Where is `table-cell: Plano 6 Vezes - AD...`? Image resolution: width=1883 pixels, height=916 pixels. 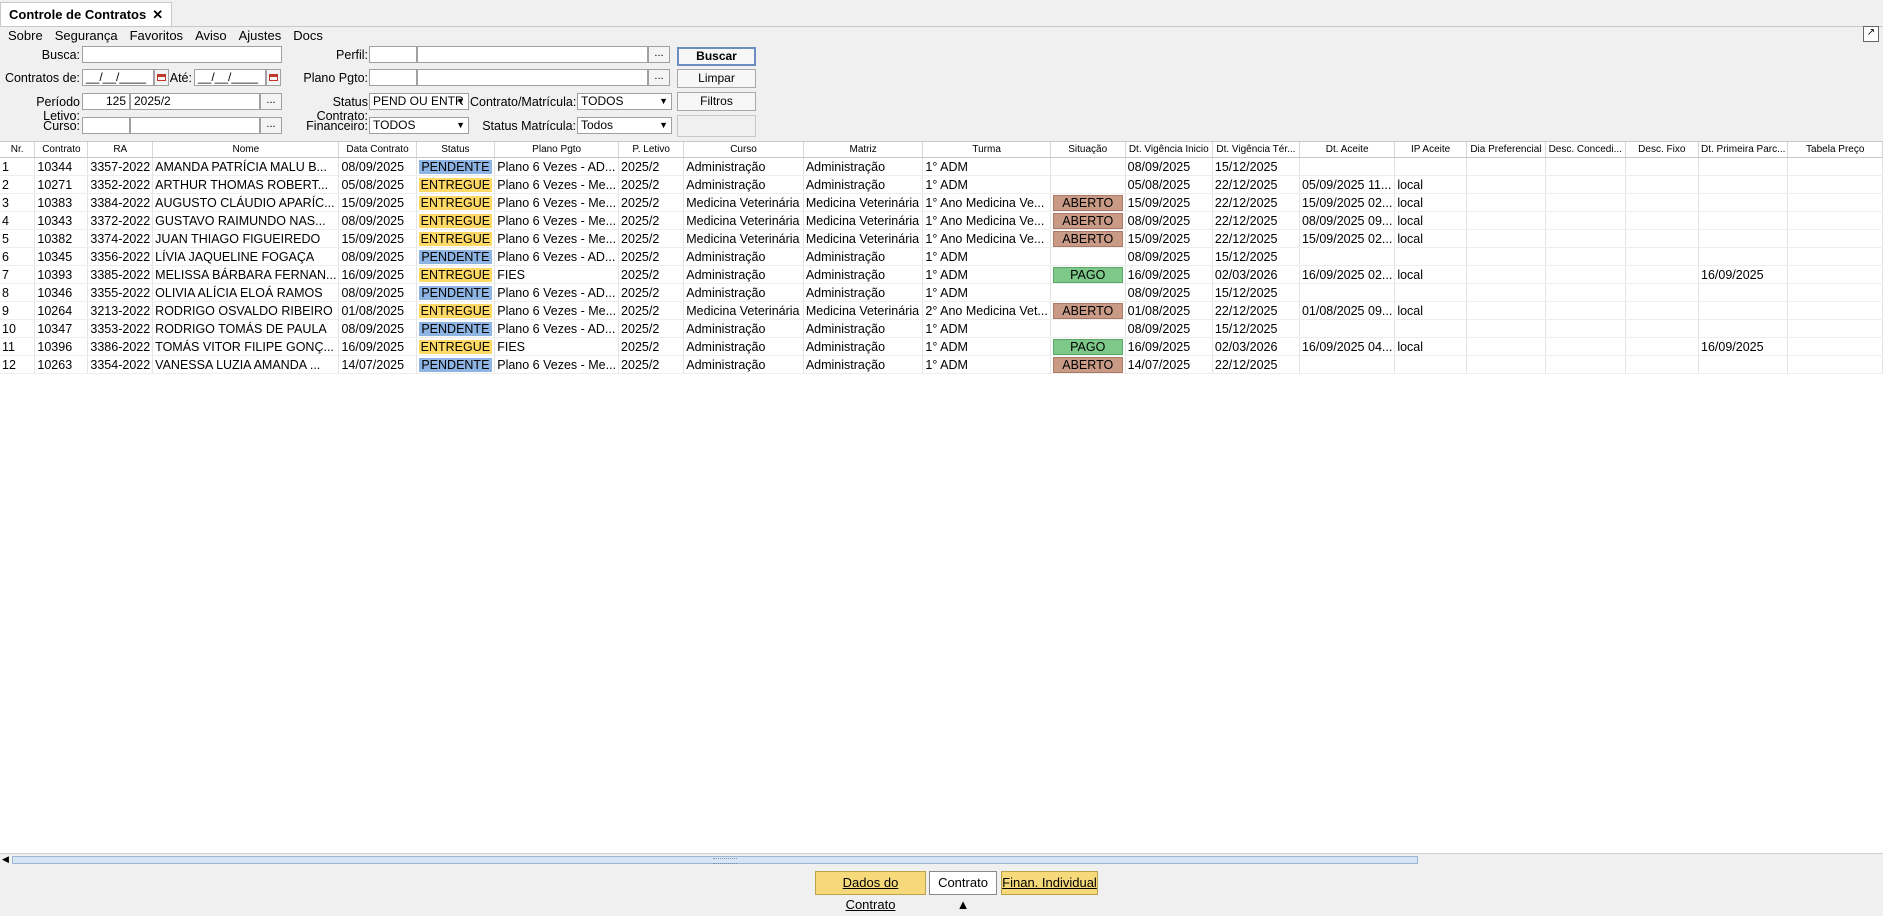
table-cell: Plano 6 Vezes - AD... is located at coordinates (557, 292).